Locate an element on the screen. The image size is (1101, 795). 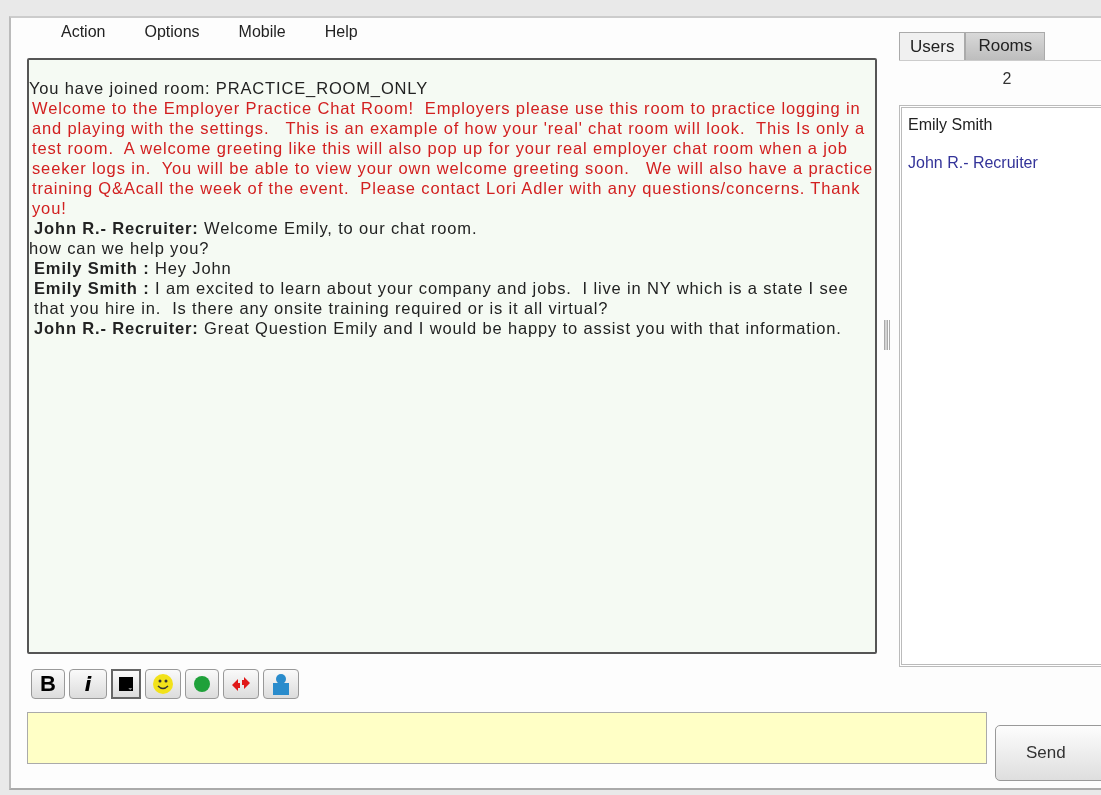
bold-button: B is located at coordinates (48, 684).